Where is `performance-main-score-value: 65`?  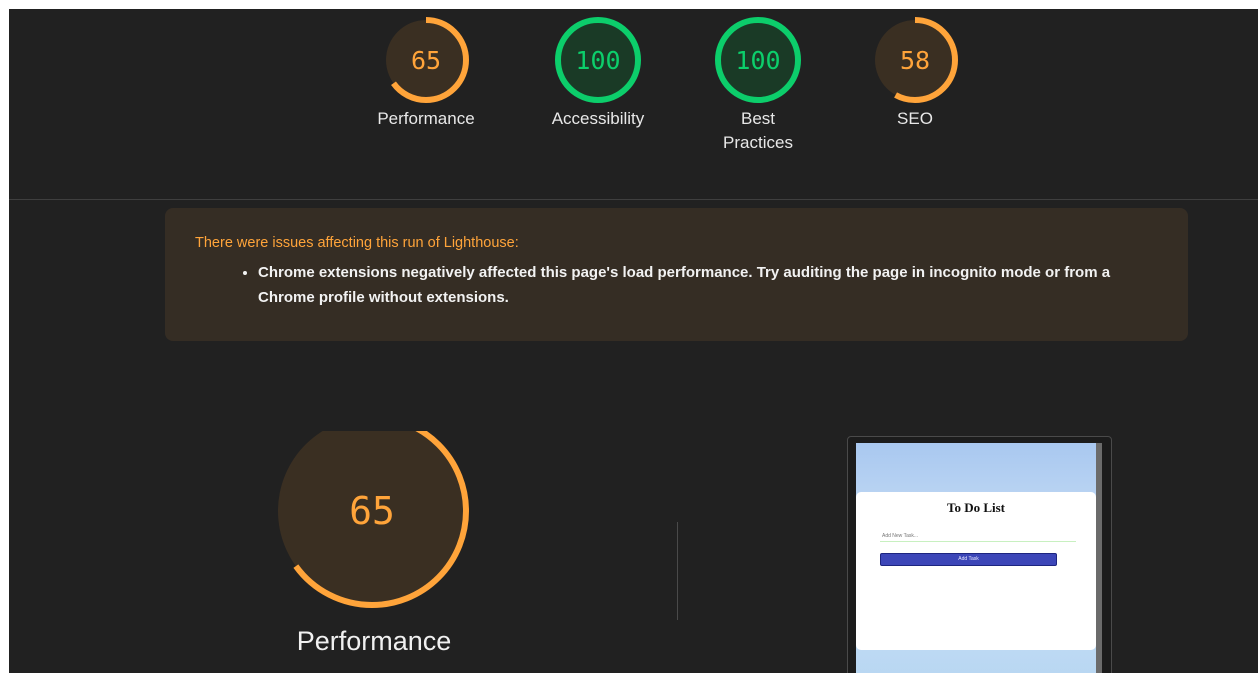
performance-main-score-value: 65 is located at coordinates (372, 511).